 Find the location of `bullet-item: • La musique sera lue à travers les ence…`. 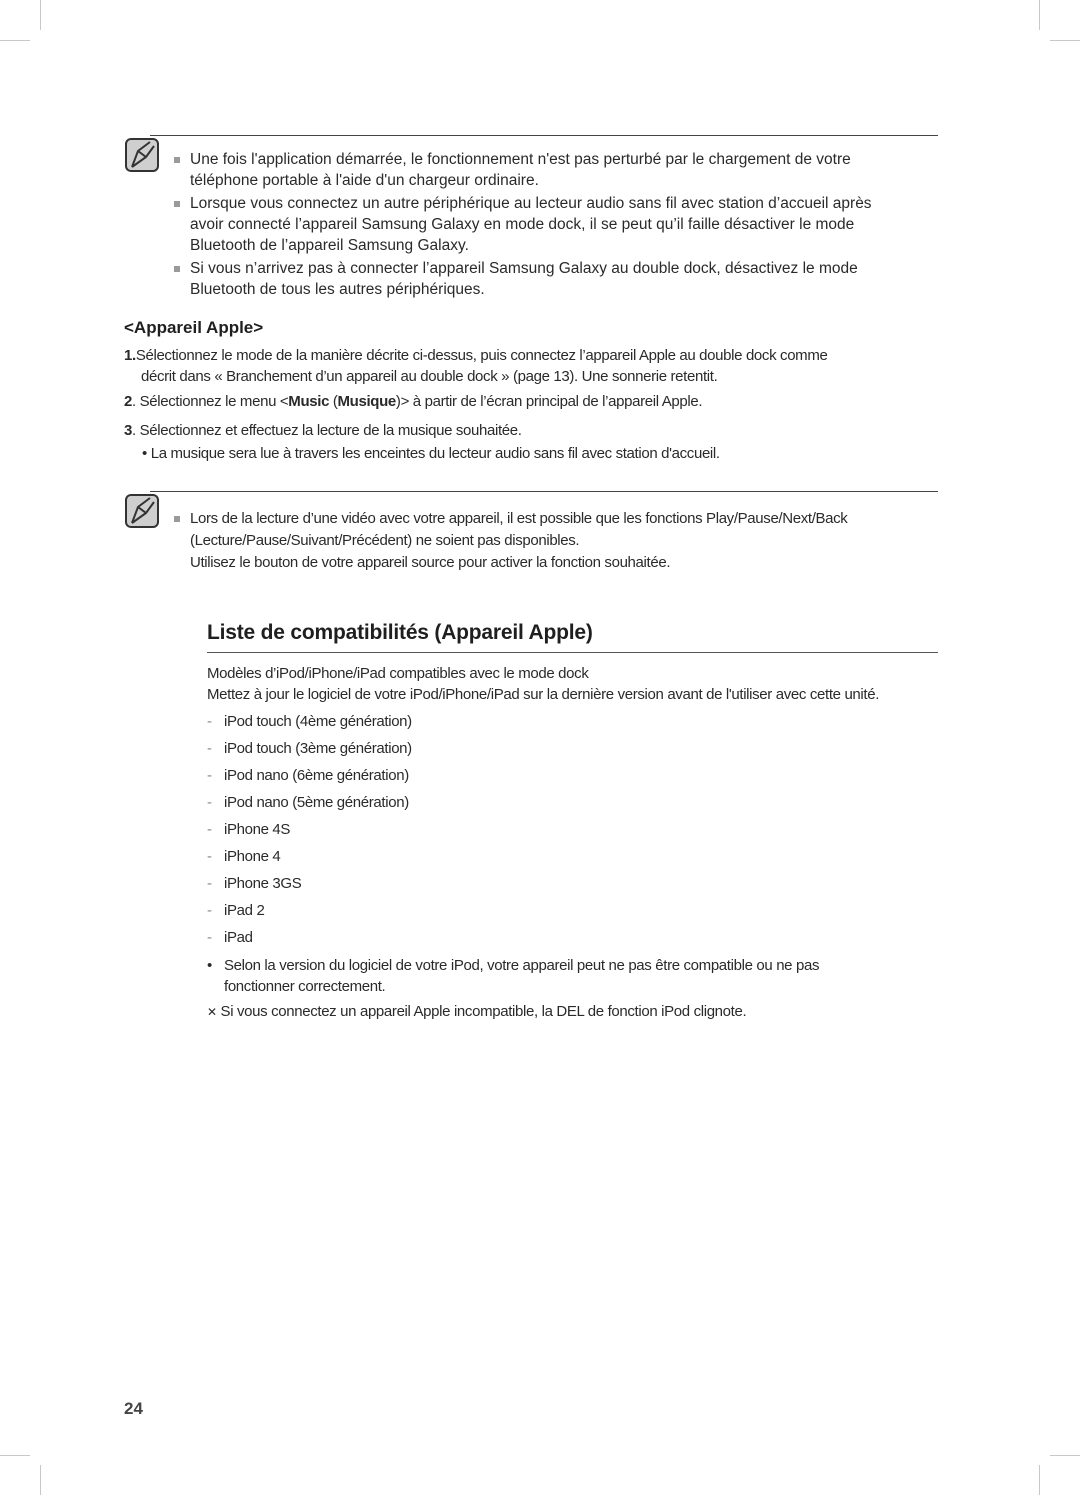

bullet-item: • La musique sera lue à travers les ence… is located at coordinates (431, 453).